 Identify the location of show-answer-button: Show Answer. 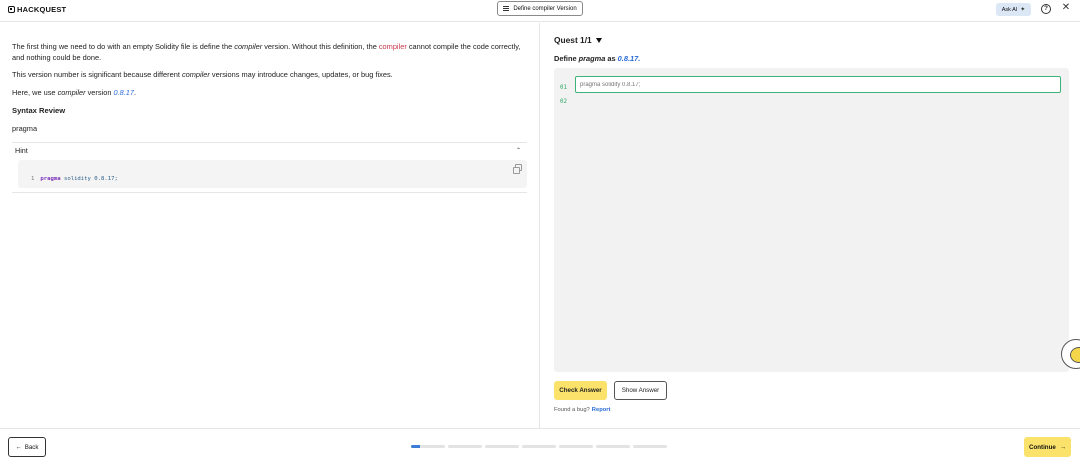
(640, 390).